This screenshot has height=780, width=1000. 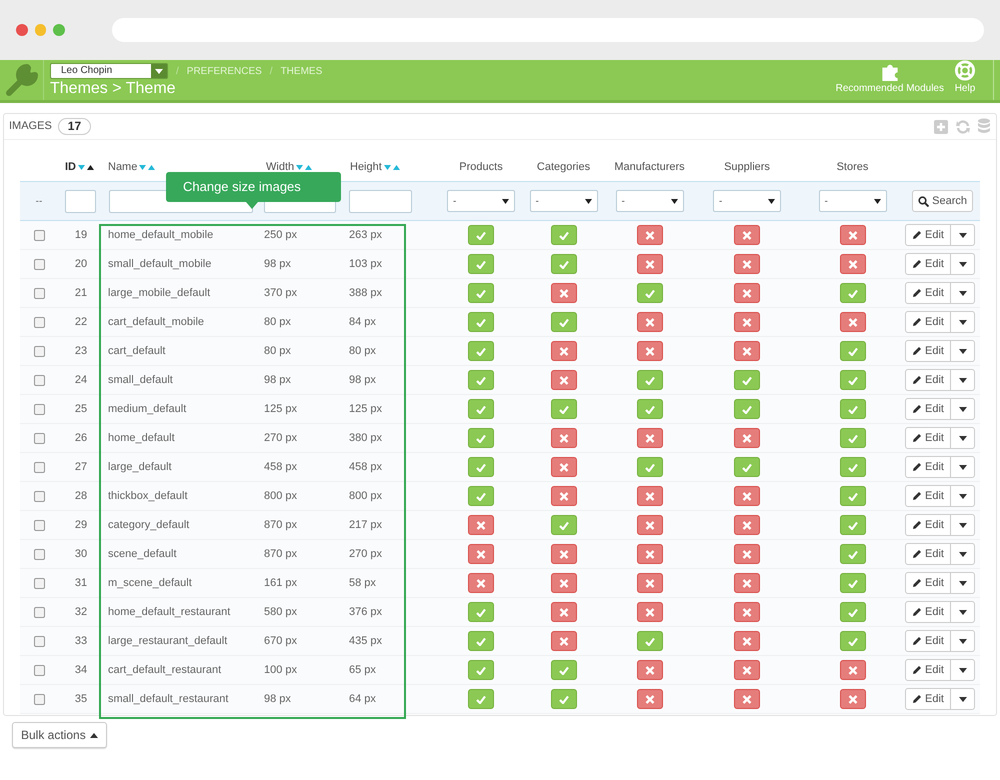 I want to click on height-cell: 458 px, so click(x=365, y=466).